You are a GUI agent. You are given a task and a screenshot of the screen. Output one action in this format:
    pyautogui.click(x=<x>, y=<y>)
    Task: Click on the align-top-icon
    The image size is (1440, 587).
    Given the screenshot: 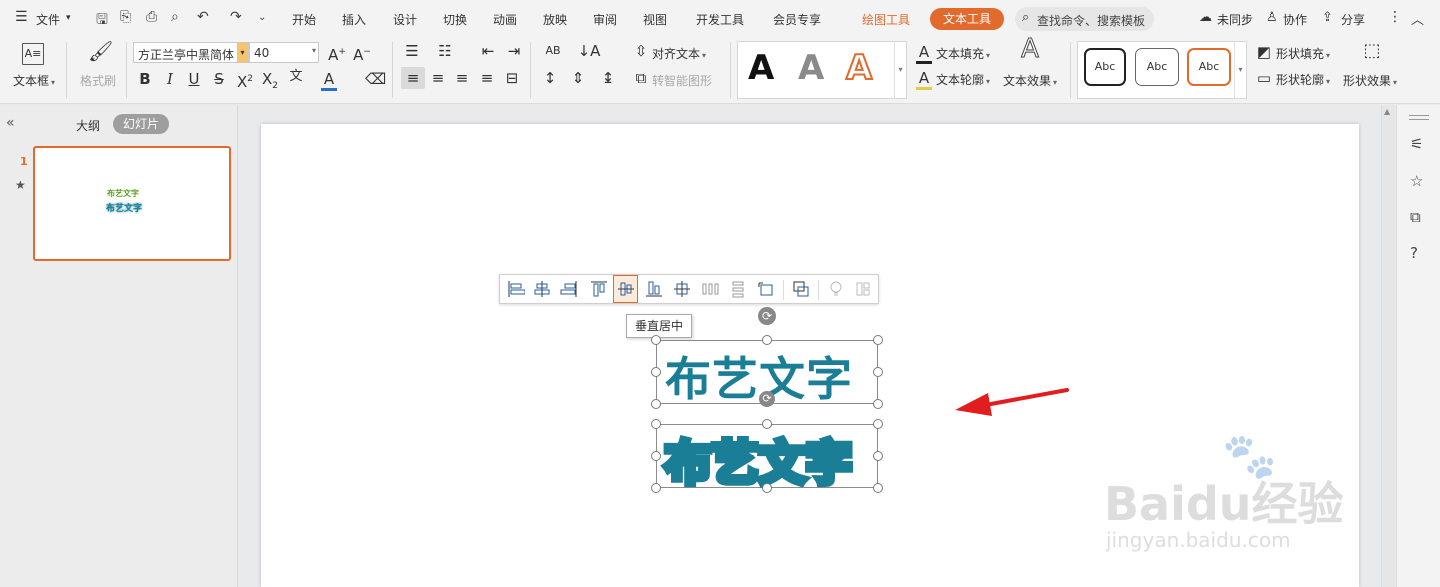 What is the action you would take?
    pyautogui.click(x=598, y=289)
    